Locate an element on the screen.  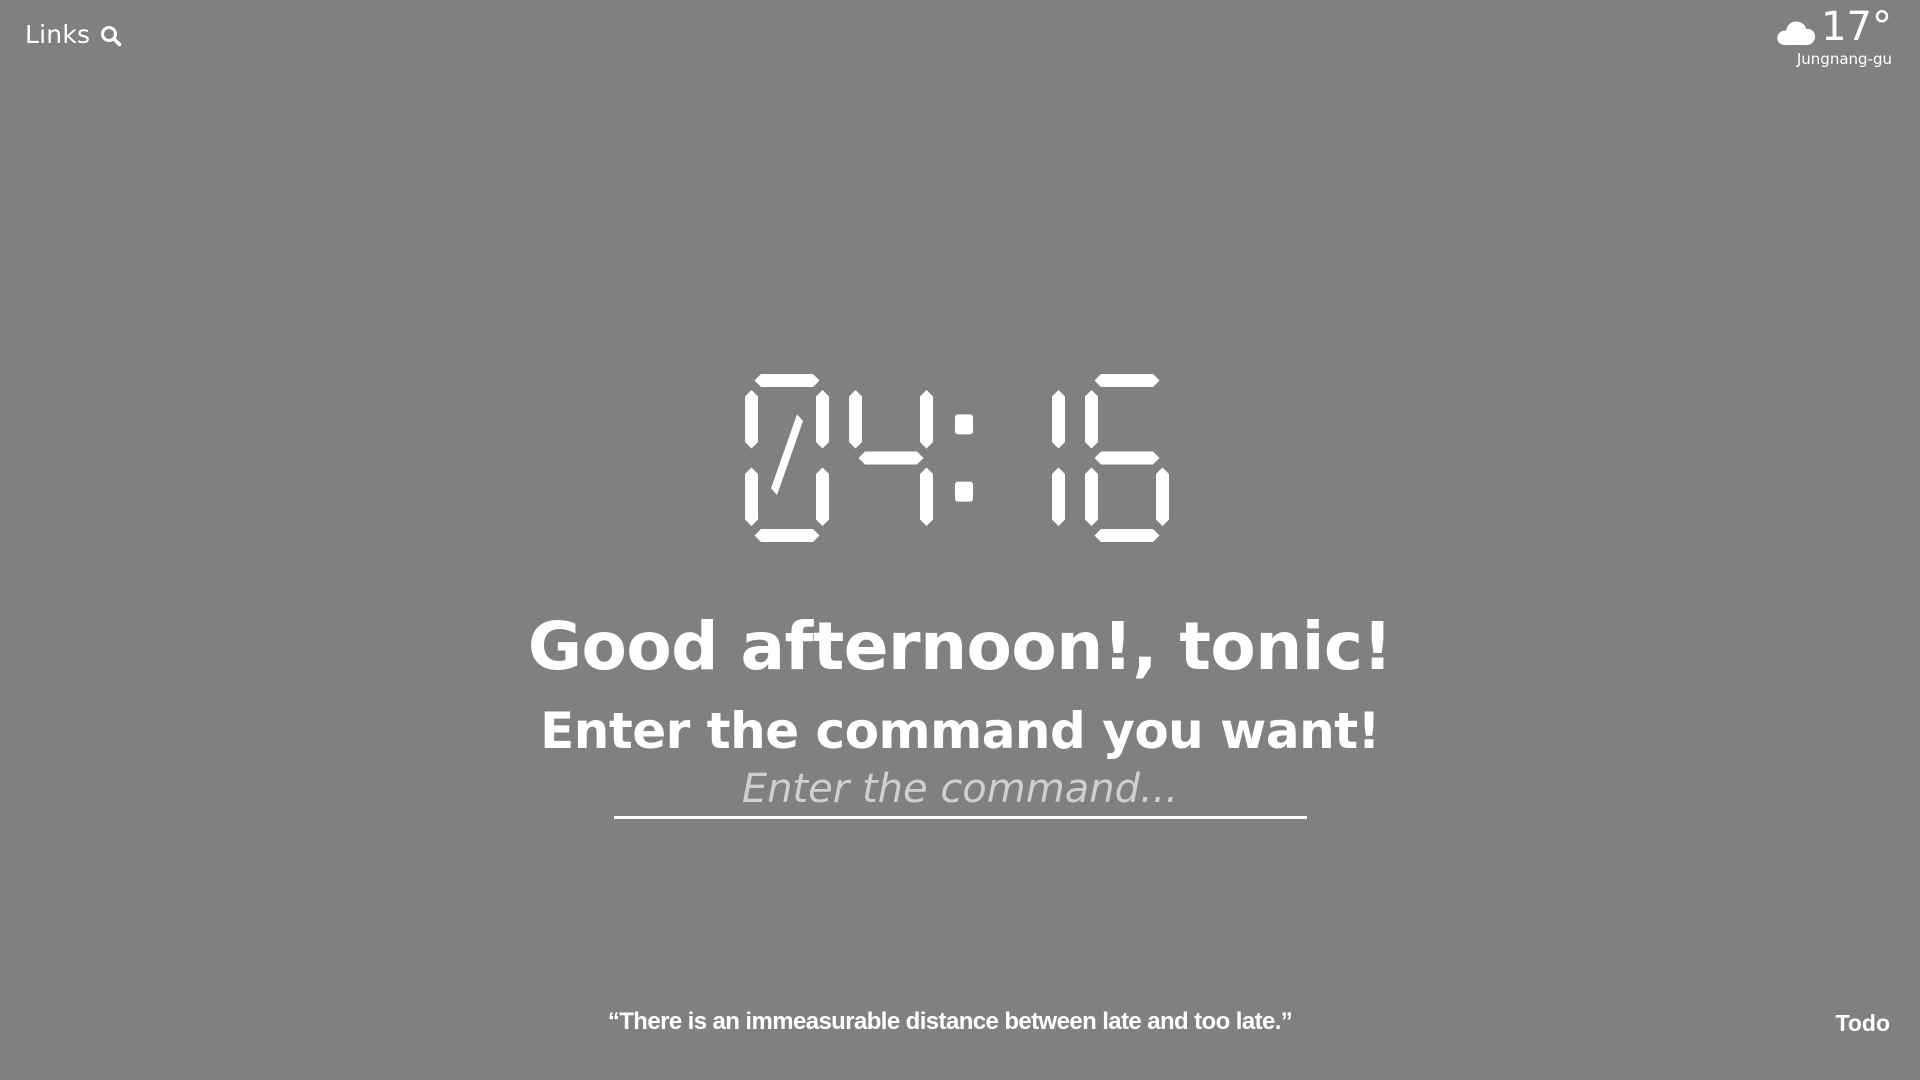
weather-row: 17° is located at coordinates (1833, 27).